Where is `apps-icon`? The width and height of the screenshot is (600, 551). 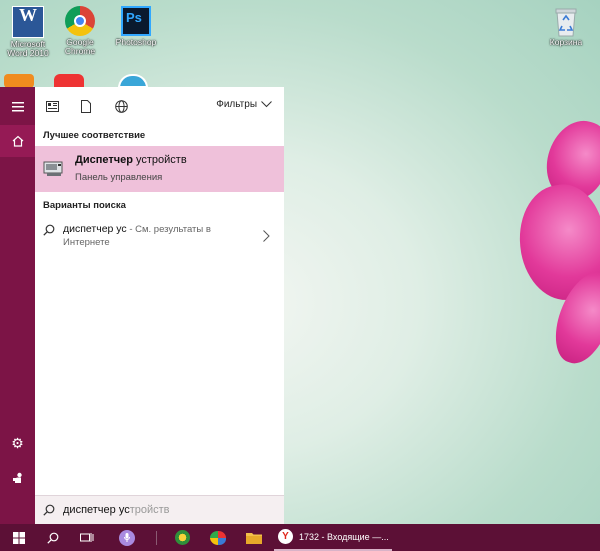 apps-icon is located at coordinates (52, 106).